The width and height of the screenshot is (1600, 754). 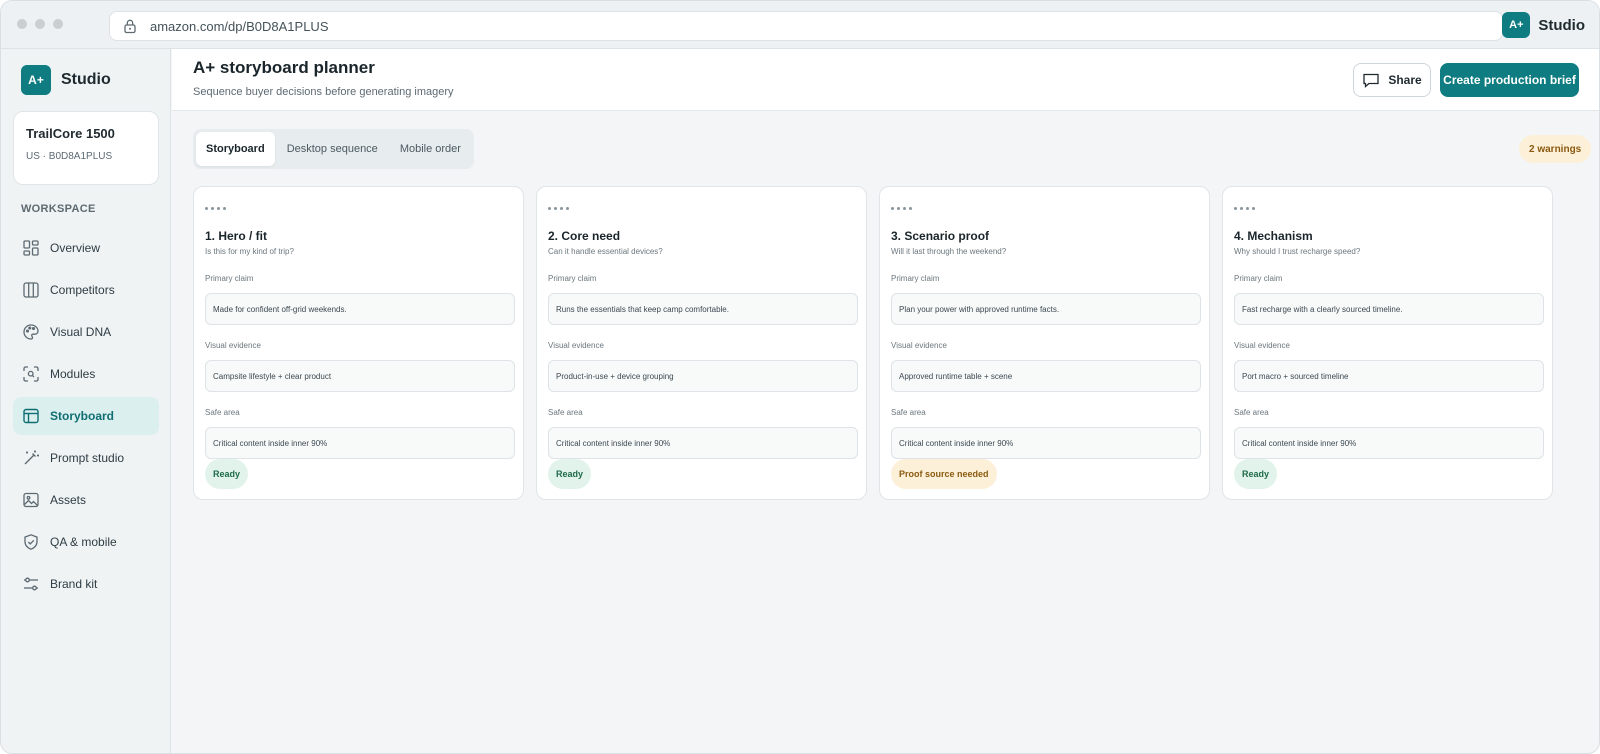 I want to click on sidebar-nav: Overview Competitors Visual DNA Modules, so click(x=86, y=418).